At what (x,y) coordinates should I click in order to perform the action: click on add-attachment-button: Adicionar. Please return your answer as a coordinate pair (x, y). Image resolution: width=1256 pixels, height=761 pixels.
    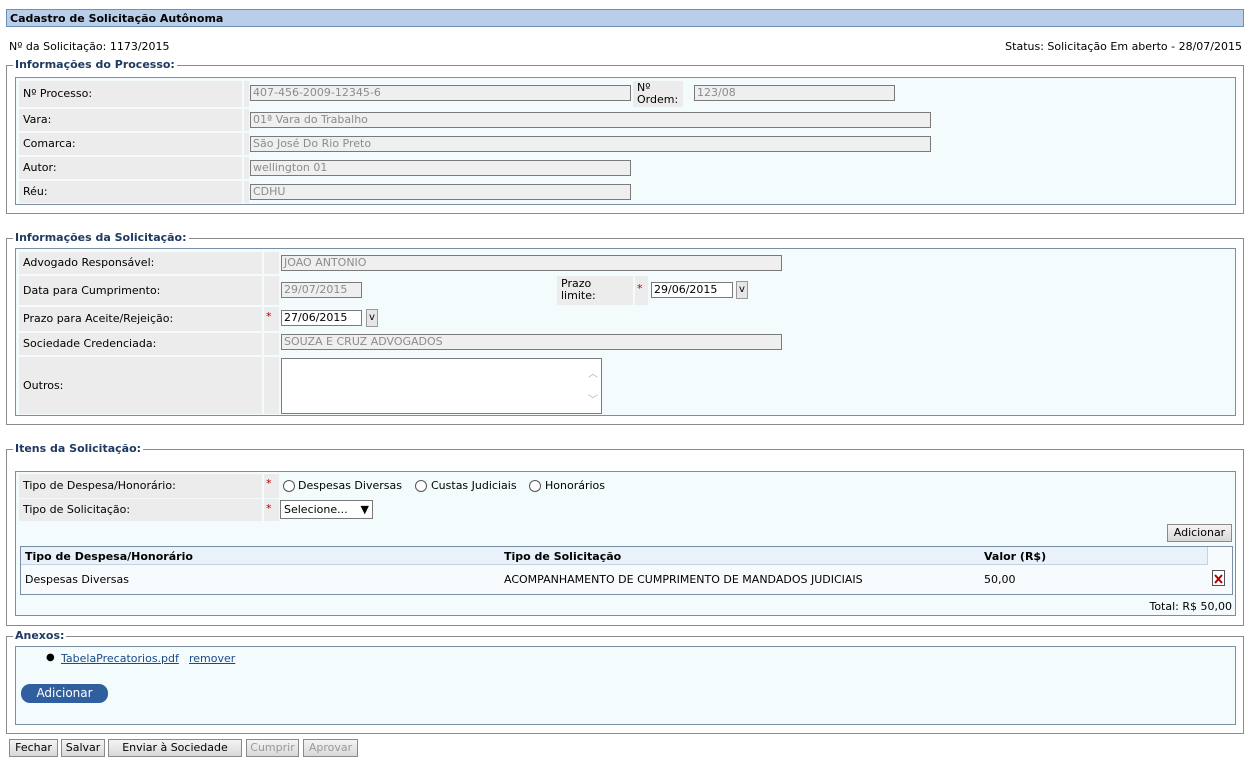
    Looking at the image, I should click on (64, 693).